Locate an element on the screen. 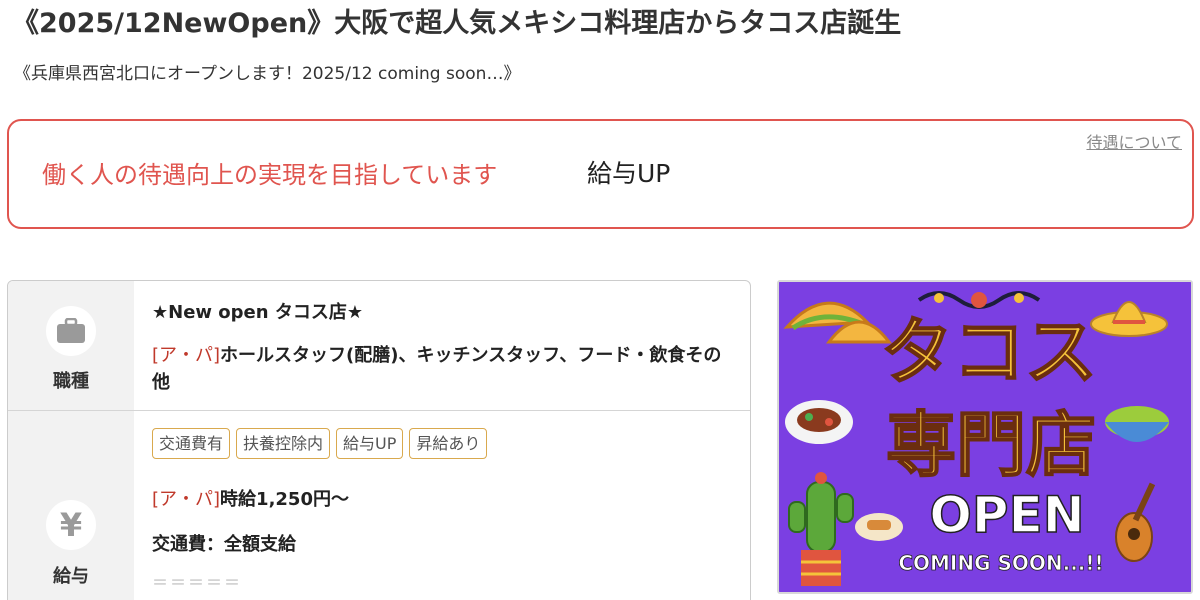  treatment-about-link: 待遇について is located at coordinates (1134, 141).